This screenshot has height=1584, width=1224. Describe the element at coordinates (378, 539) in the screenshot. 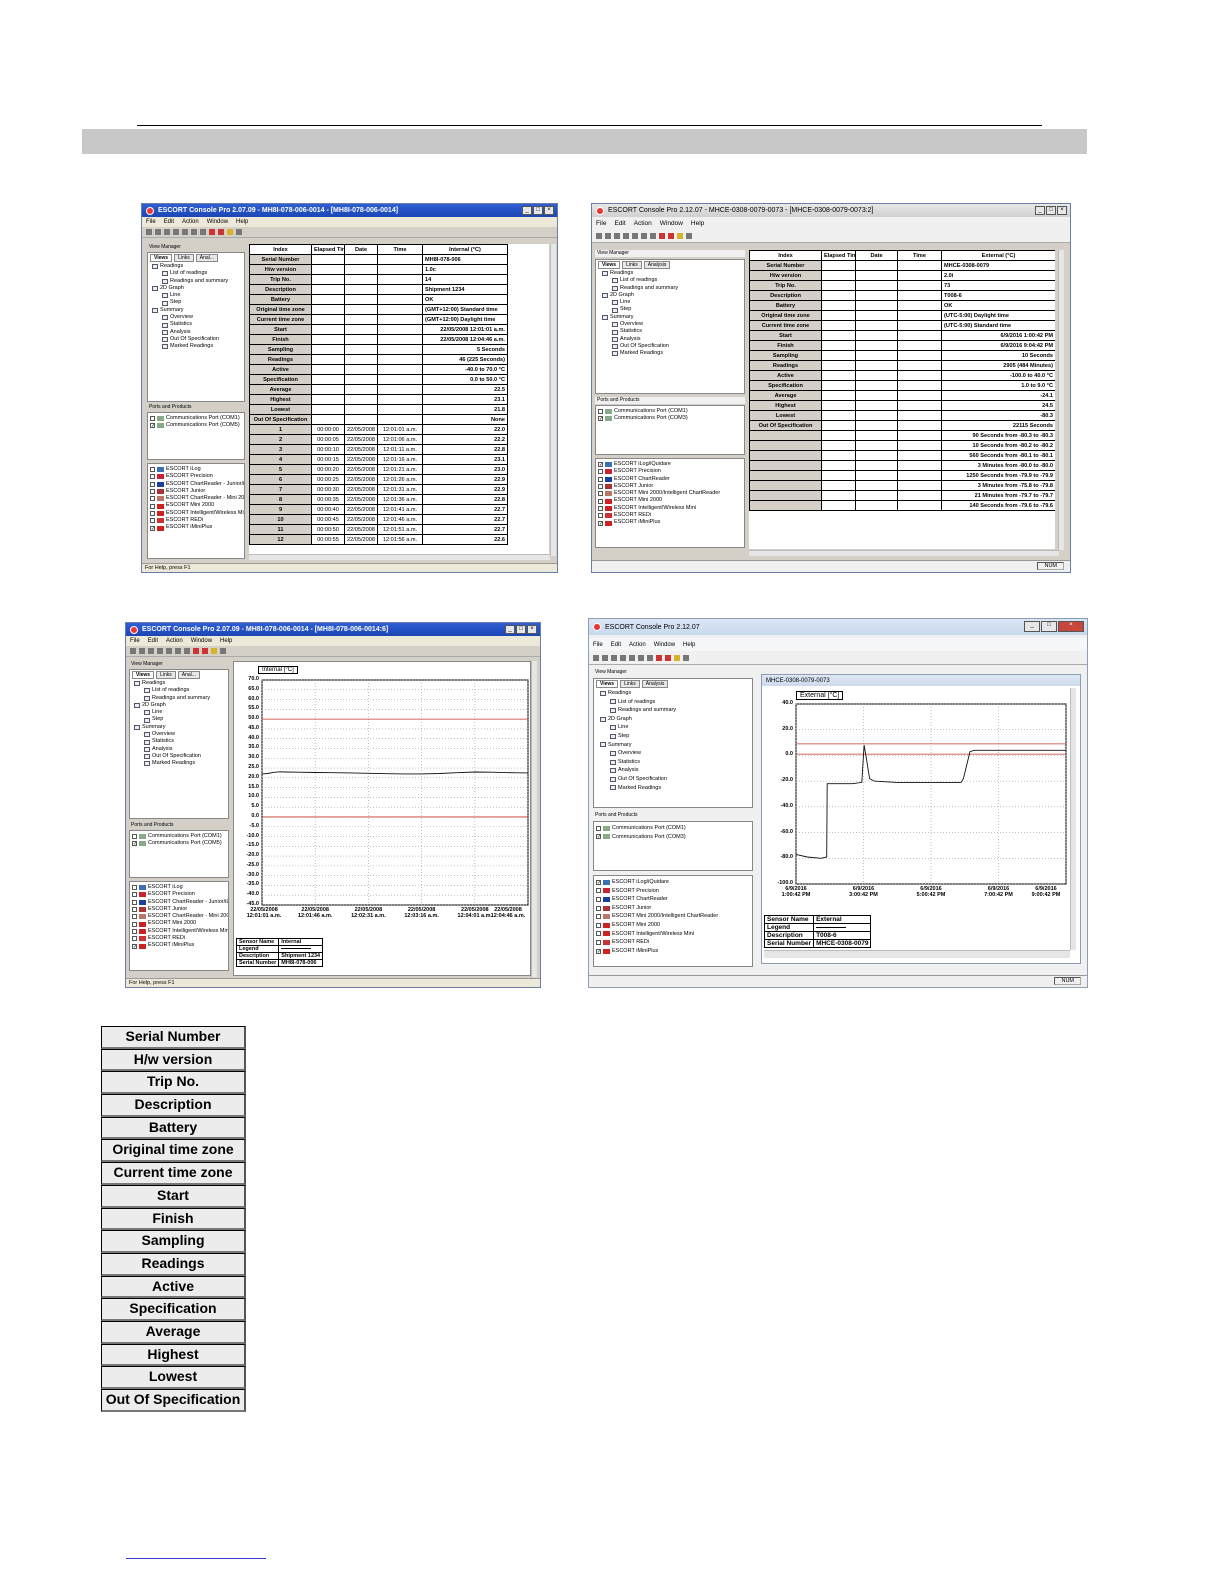

I see `table-row: 12 00:00:55 22/05/2008 12:01:56 a.m. 22.6` at that location.